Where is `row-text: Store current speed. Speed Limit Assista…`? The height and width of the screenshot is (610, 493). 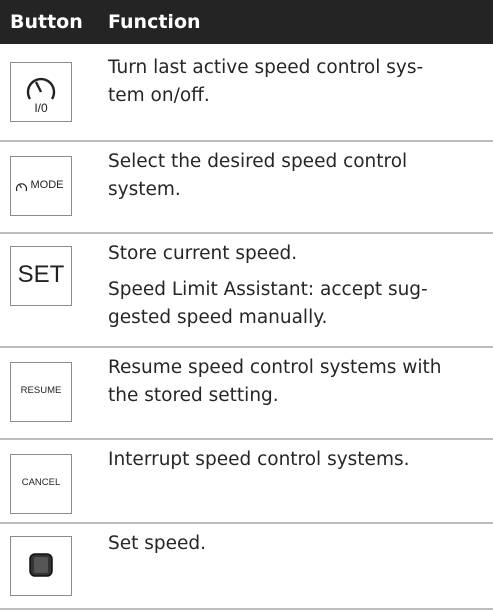 row-text: Store current speed. Speed Limit Assista… is located at coordinates (297, 286).